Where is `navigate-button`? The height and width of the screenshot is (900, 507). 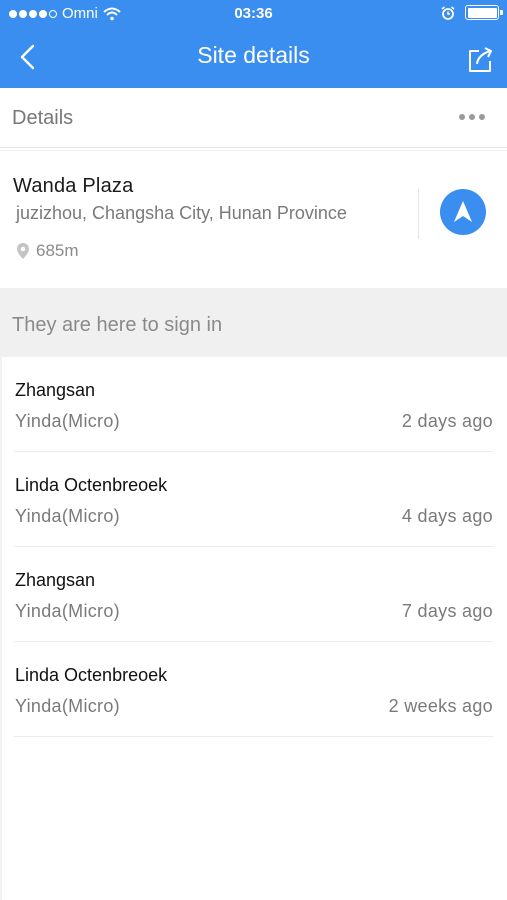 navigate-button is located at coordinates (463, 212).